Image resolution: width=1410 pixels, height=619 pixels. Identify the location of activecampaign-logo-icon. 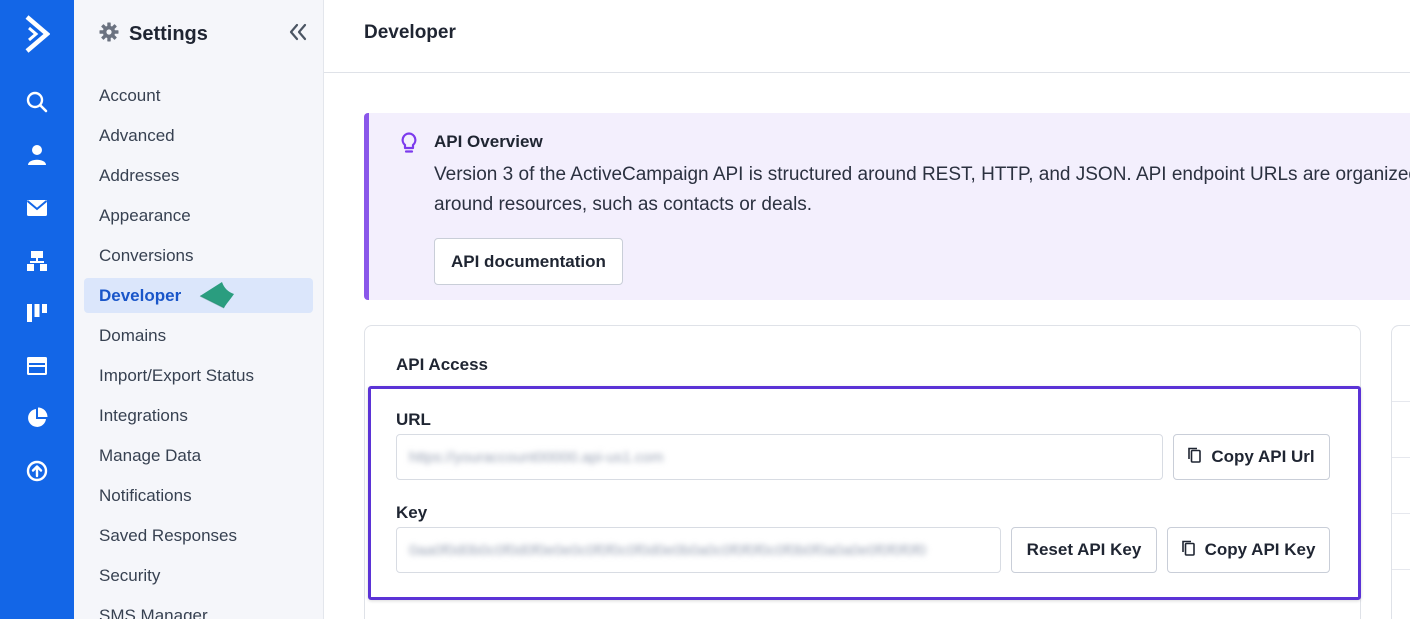
(37, 34).